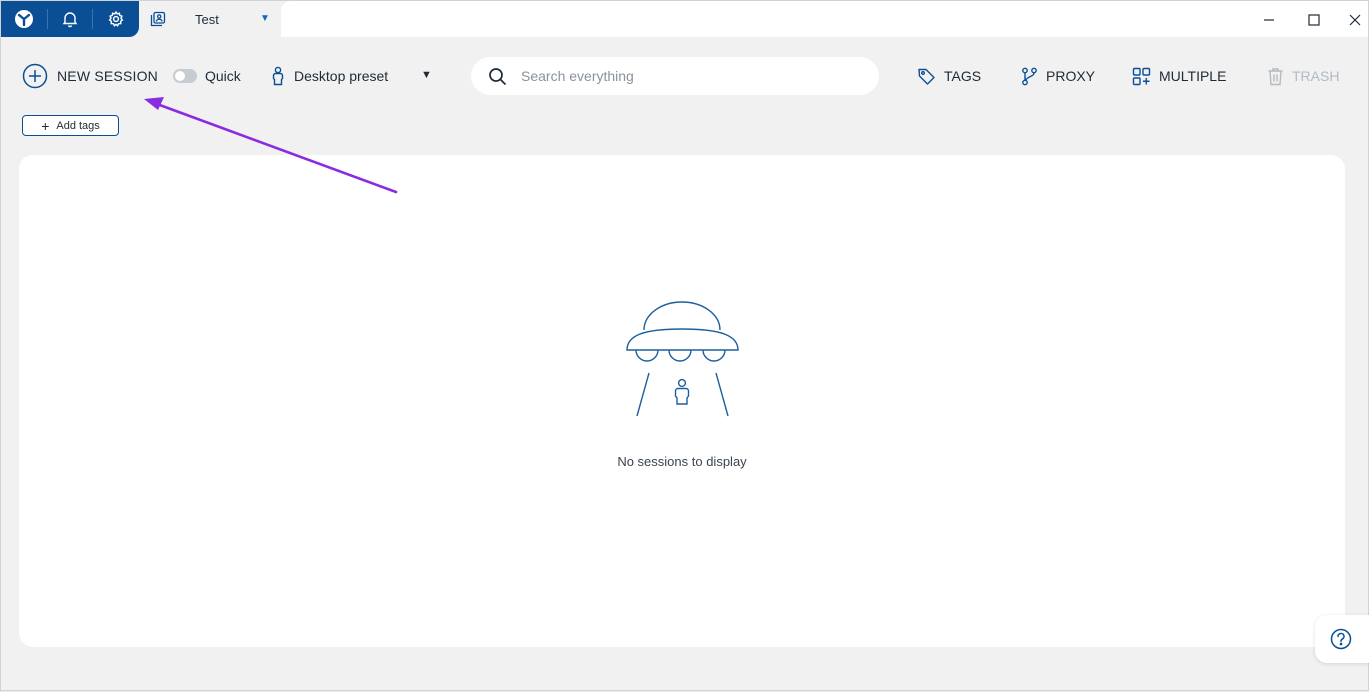  What do you see at coordinates (683, 361) in the screenshot?
I see `ufo-empty-state-icon` at bounding box center [683, 361].